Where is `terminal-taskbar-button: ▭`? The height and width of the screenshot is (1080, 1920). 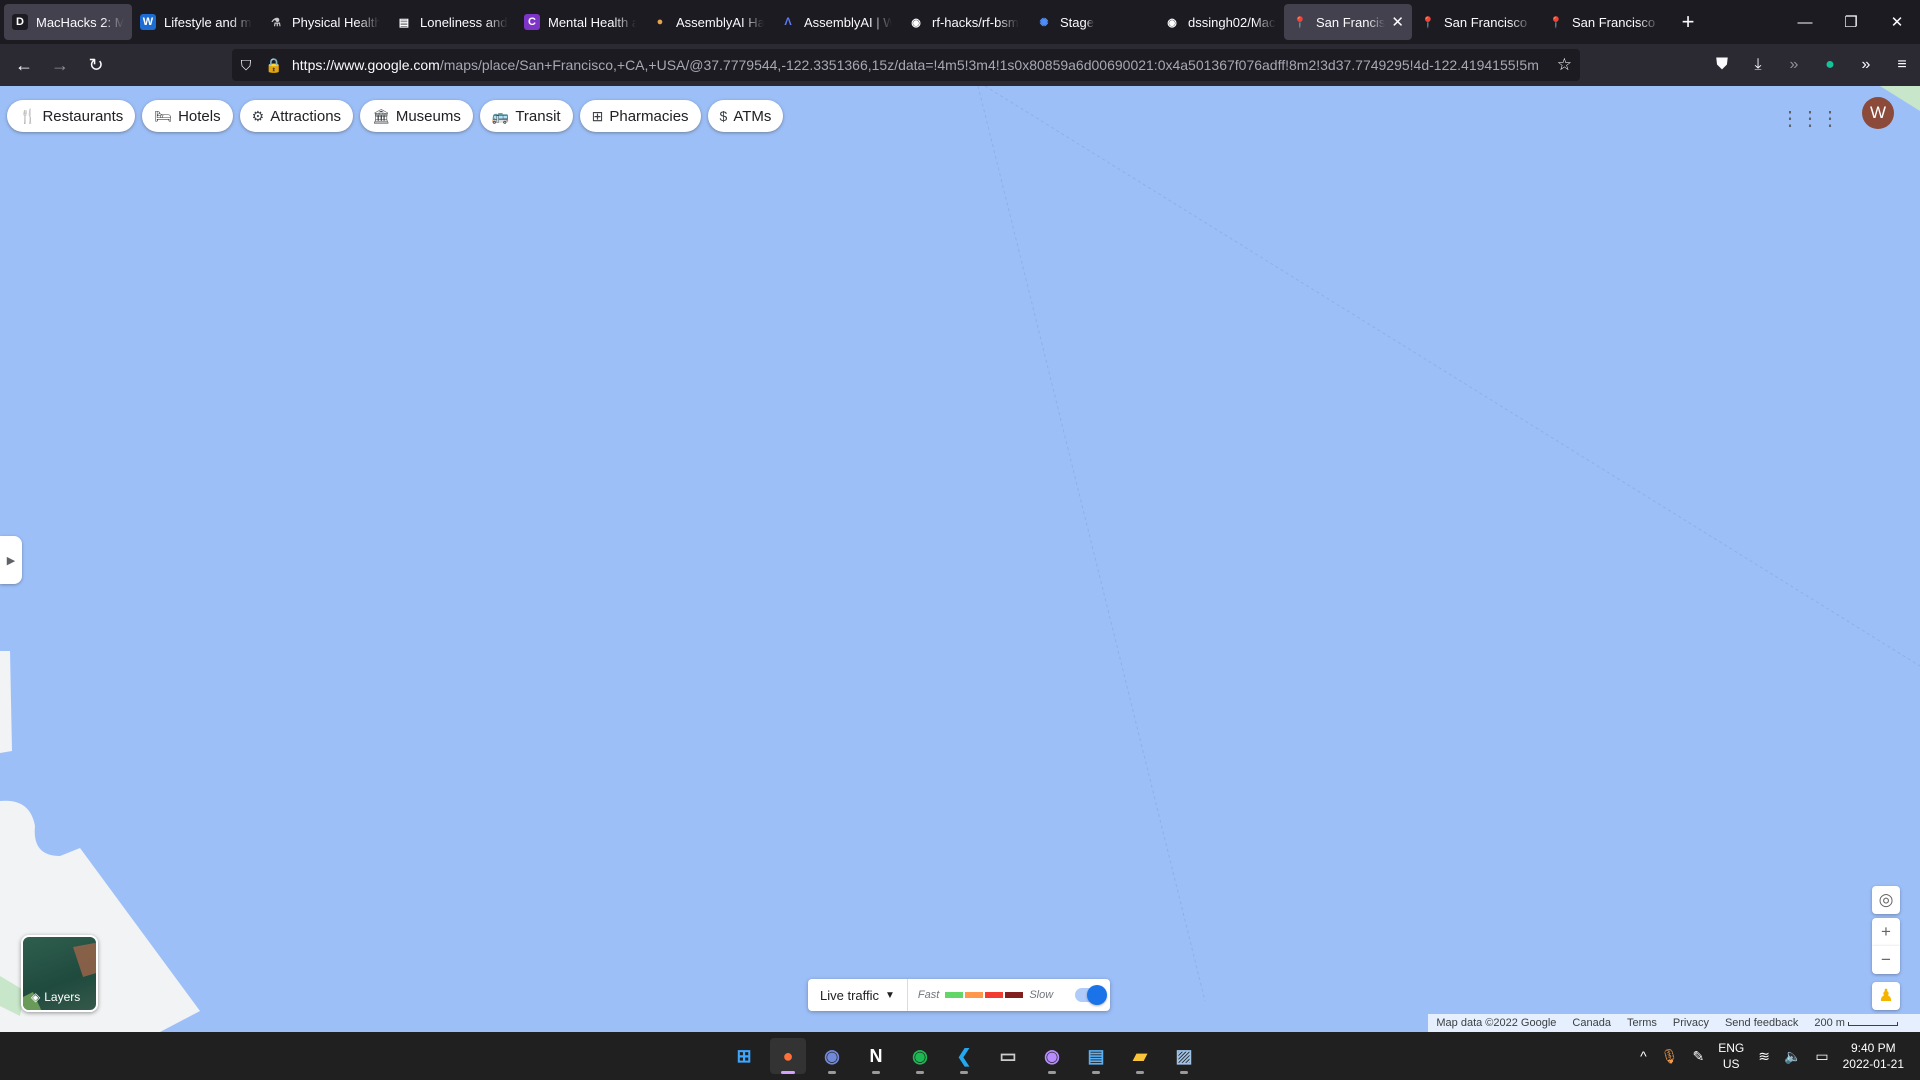
terminal-taskbar-button: ▭ is located at coordinates (1008, 1056).